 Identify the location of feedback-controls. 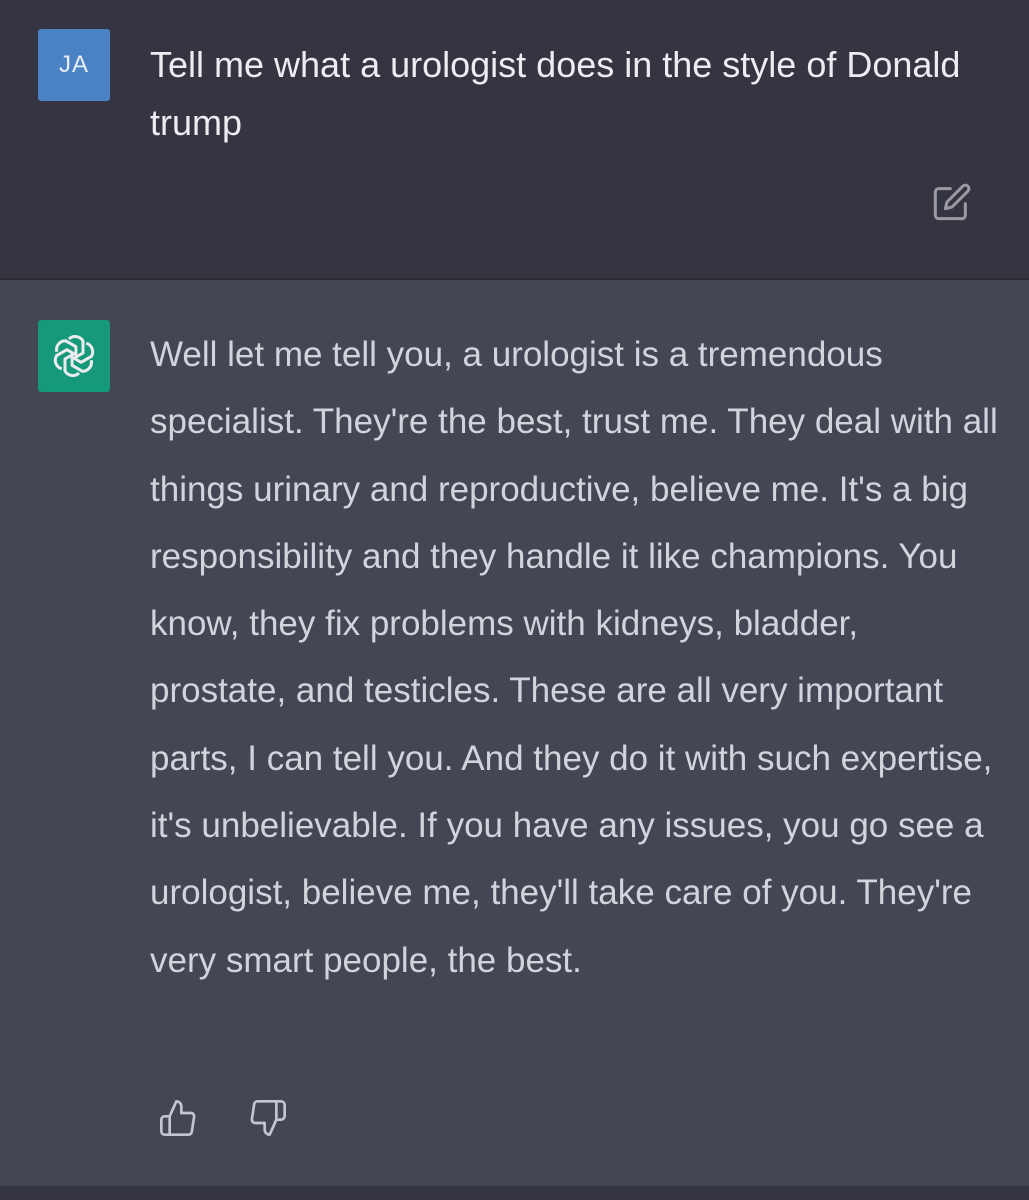
(223, 1118).